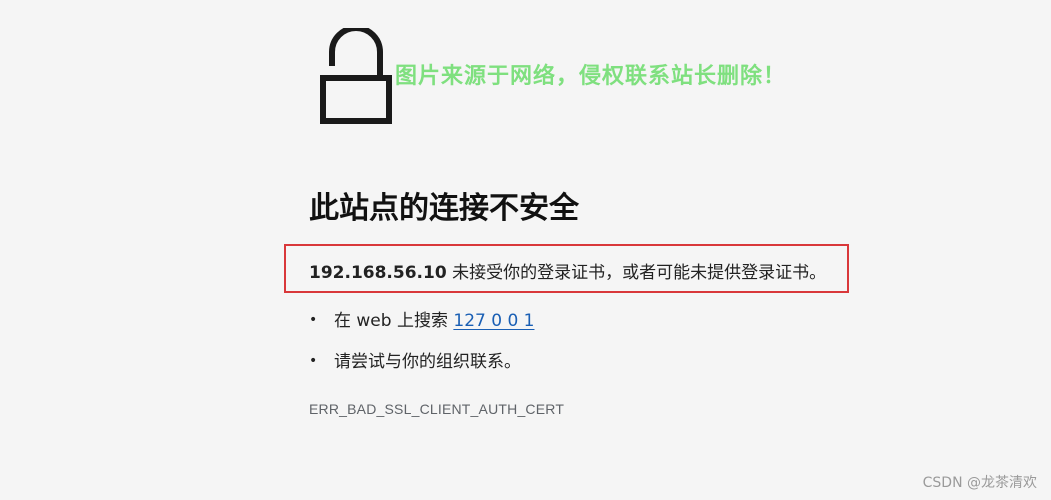 The image size is (1051, 500). I want to click on suggestion-contact: • 请尝试与你的组织联系。, so click(415, 359).